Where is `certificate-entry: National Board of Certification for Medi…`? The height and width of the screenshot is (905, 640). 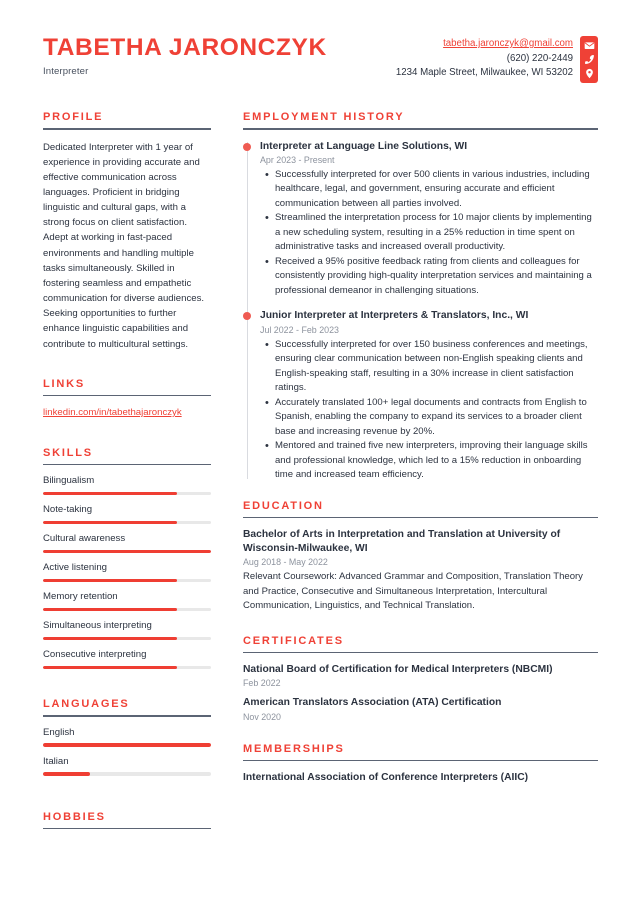 certificate-entry: National Board of Certification for Medi… is located at coordinates (420, 675).